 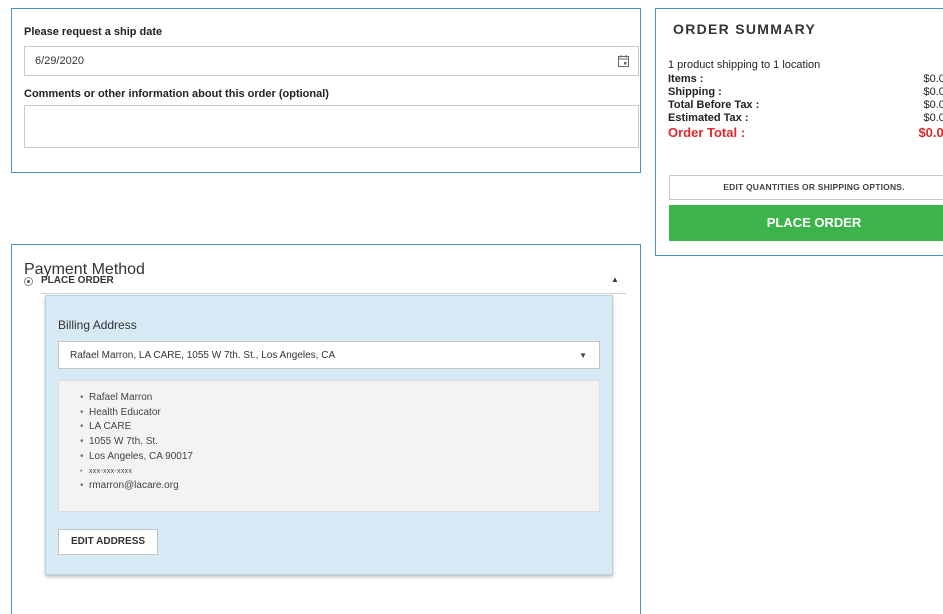 I want to click on address-line-title: Health Educator, so click(x=136, y=413).